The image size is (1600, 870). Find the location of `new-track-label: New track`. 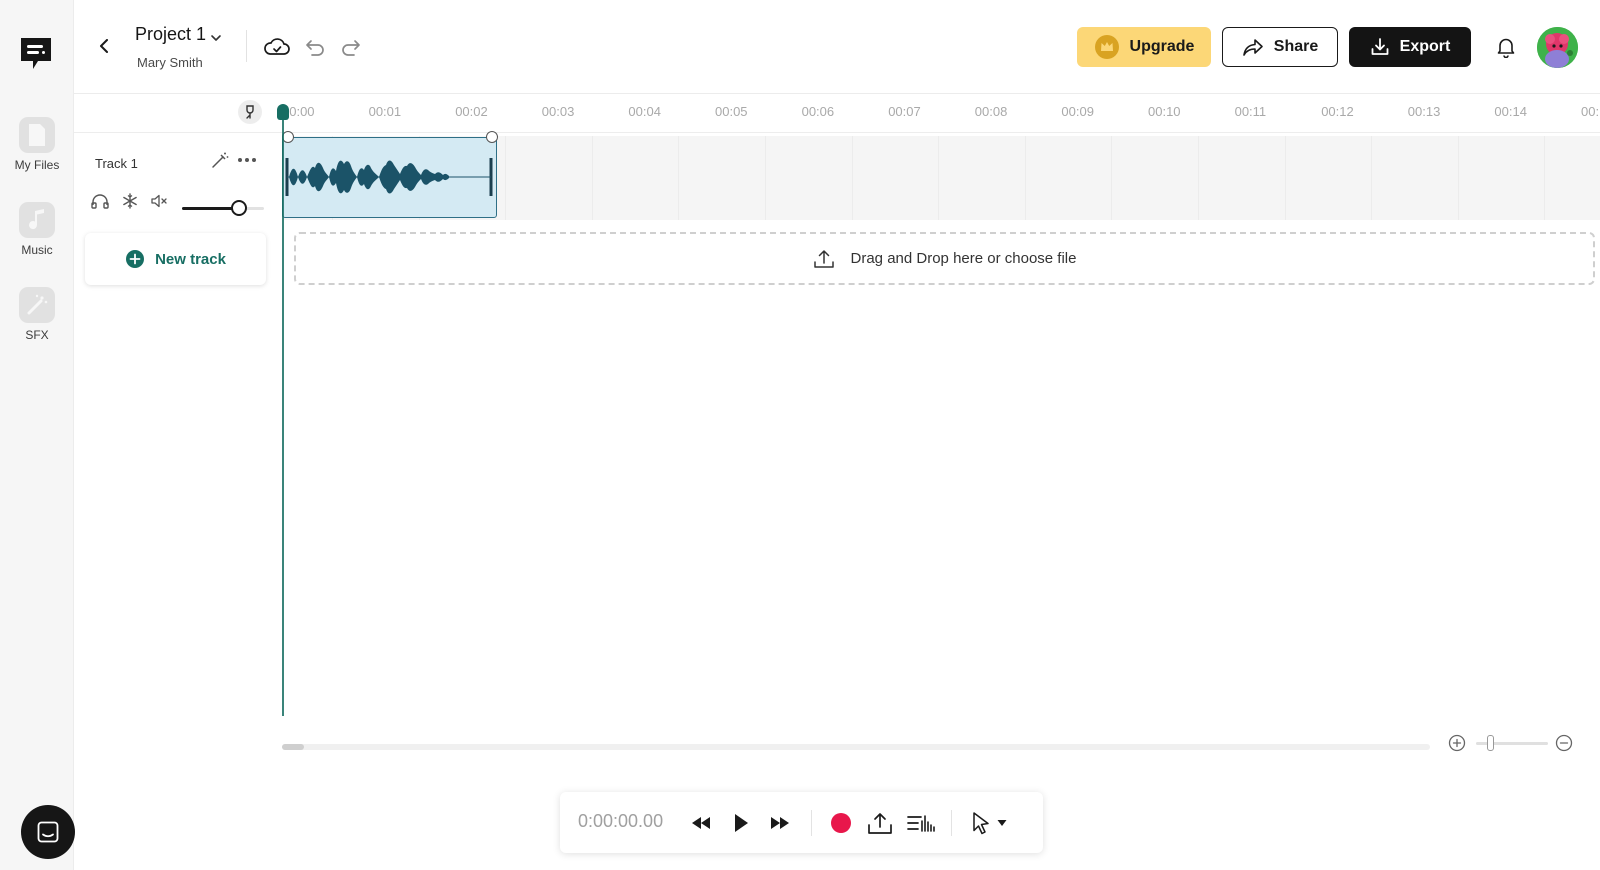

new-track-label: New track is located at coordinates (190, 259).